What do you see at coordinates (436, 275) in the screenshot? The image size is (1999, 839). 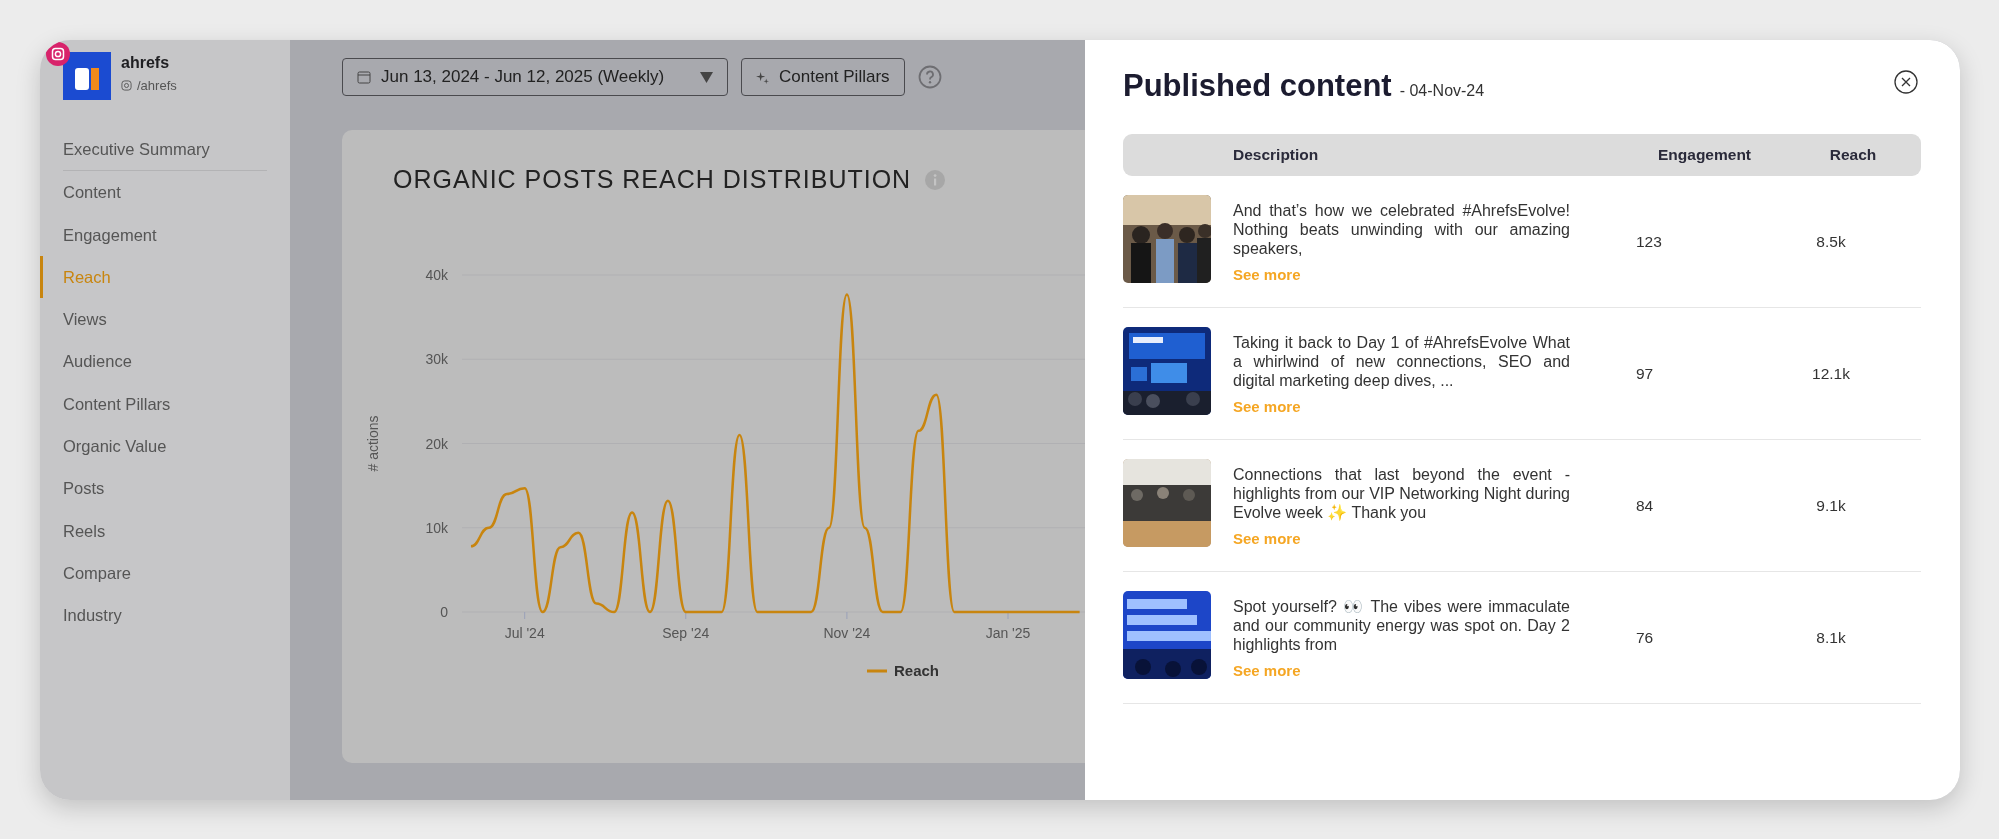 I see `y-tick-label: 40k` at bounding box center [436, 275].